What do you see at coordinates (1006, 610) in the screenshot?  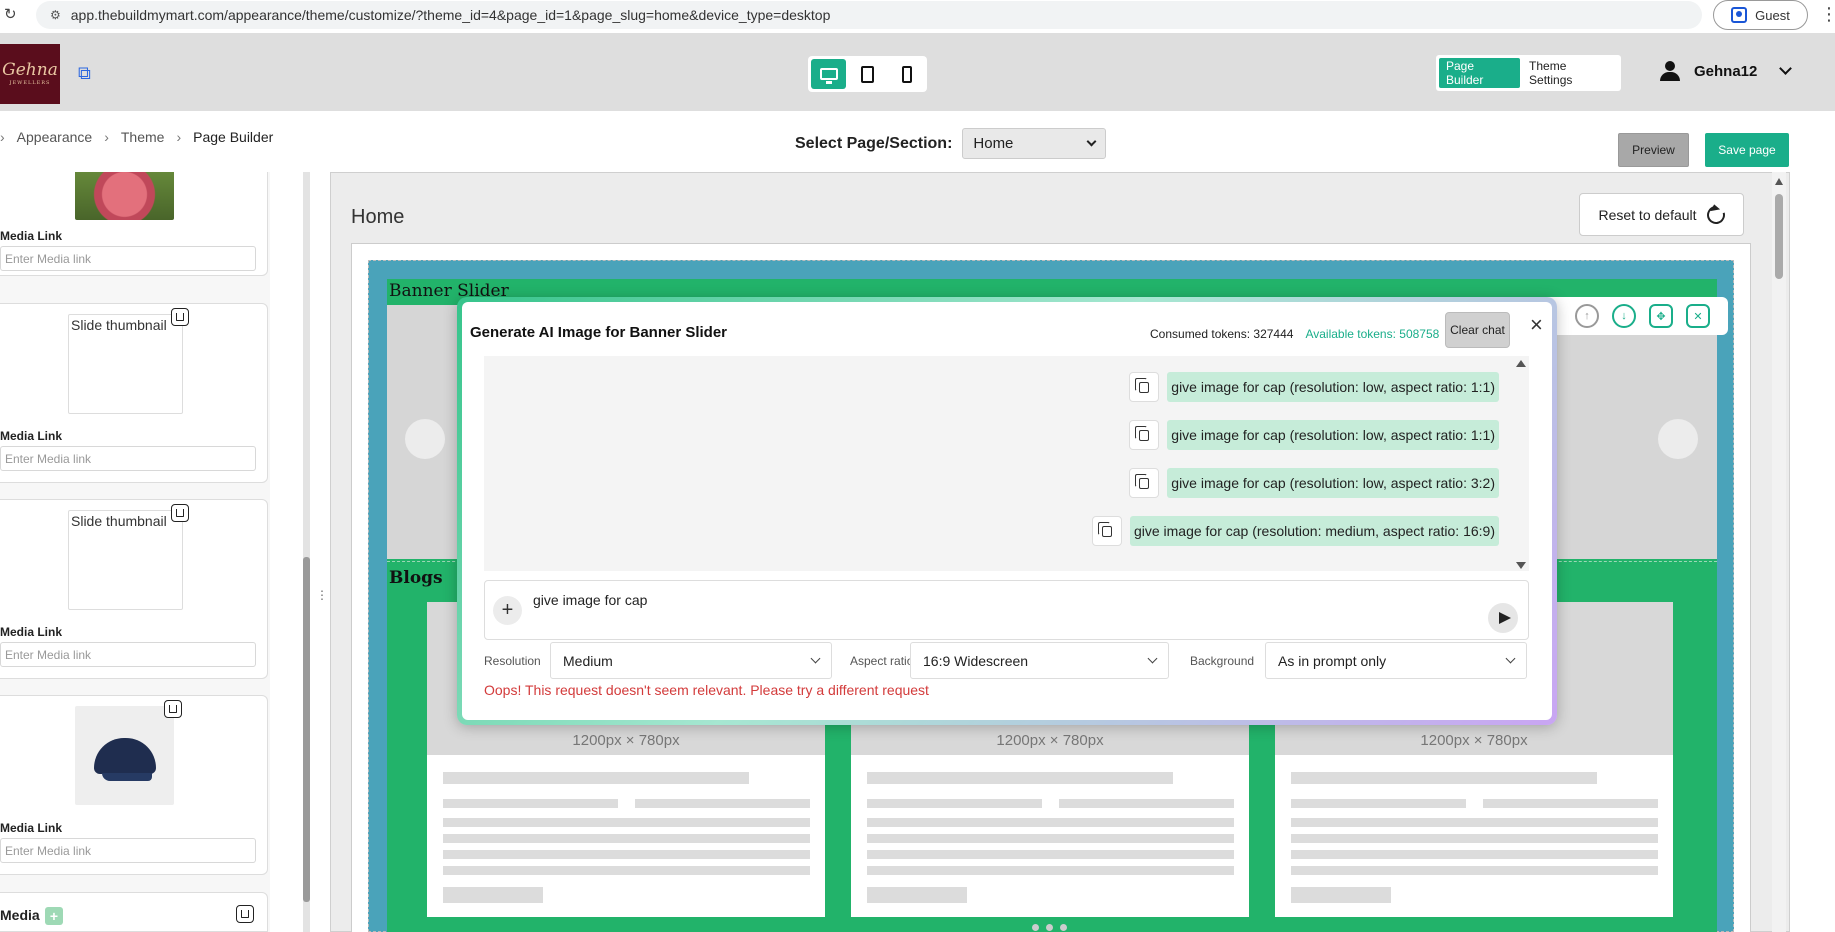 I see `prompt-input: + give image for cap` at bounding box center [1006, 610].